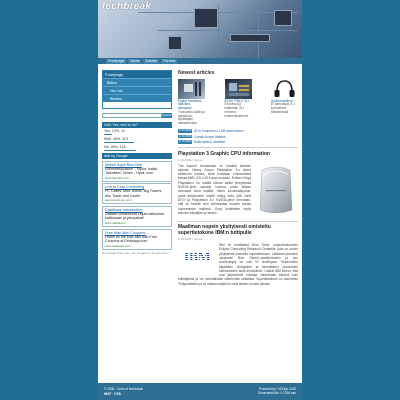  What do you see at coordinates (115, 130) in the screenshot?
I see `poll-option-label: Yes, 12%, 12` at bounding box center [115, 130].